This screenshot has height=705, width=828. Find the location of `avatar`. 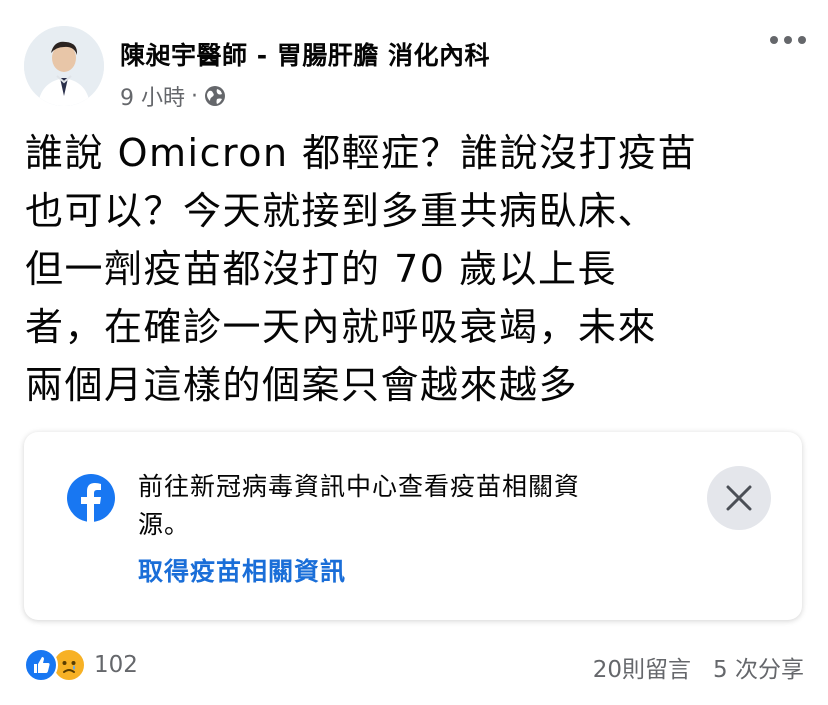

avatar is located at coordinates (64, 66).